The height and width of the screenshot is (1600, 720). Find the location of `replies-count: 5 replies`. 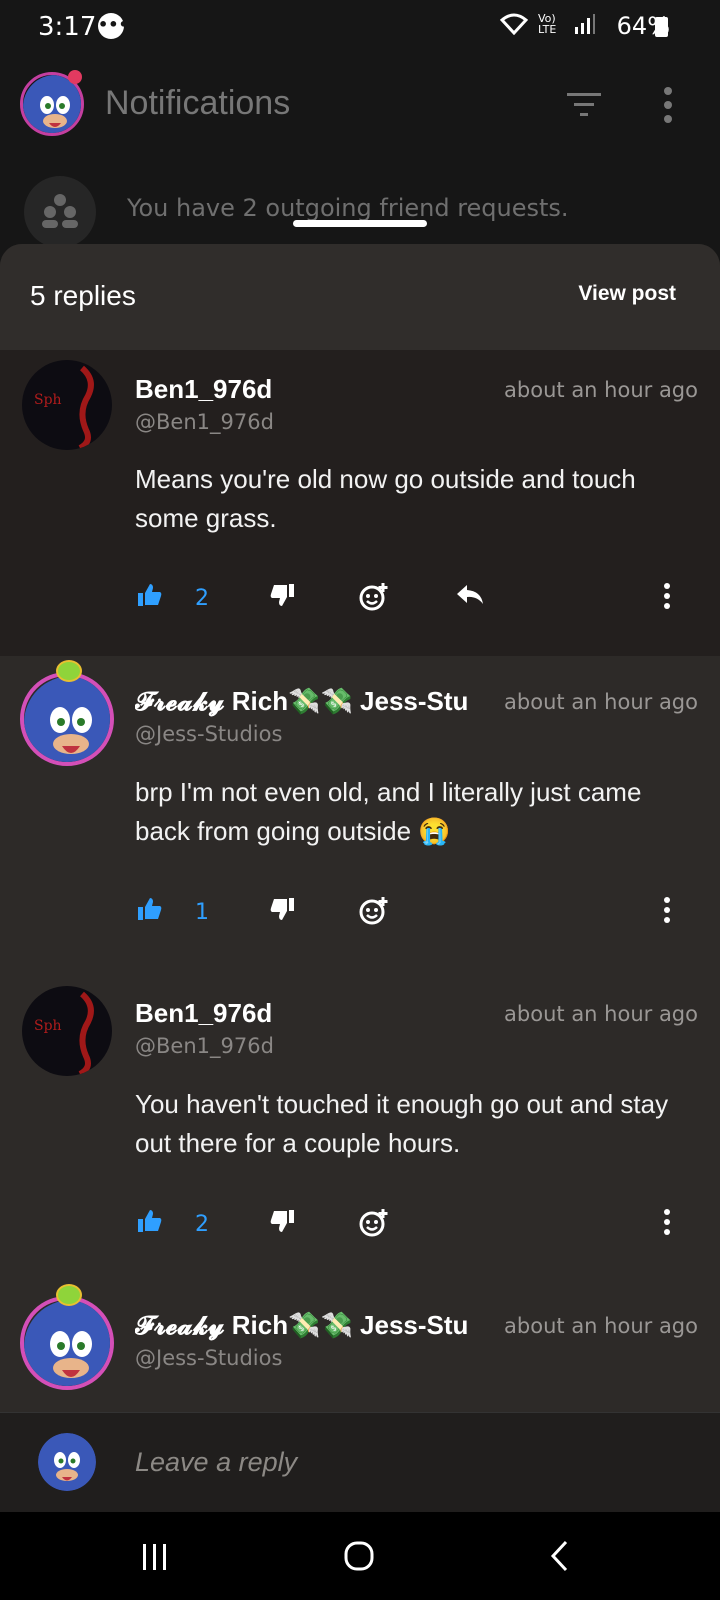

replies-count: 5 replies is located at coordinates (83, 295).